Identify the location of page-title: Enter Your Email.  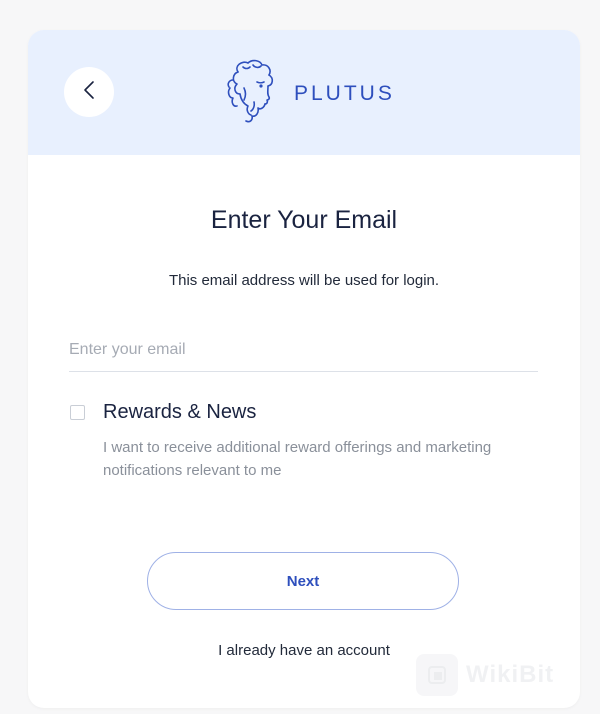
(304, 220).